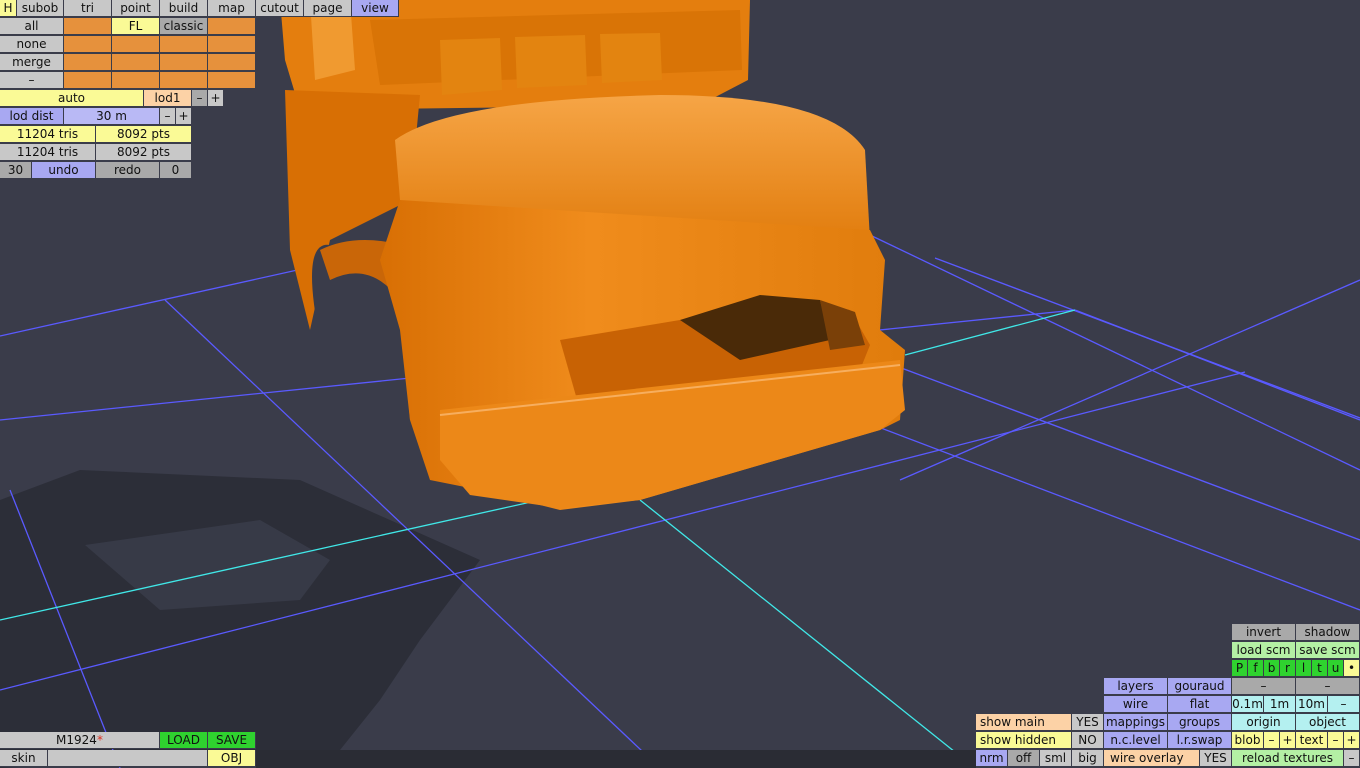 Image resolution: width=1360 pixels, height=768 pixels. I want to click on pts-count: 8092 pts, so click(144, 134).